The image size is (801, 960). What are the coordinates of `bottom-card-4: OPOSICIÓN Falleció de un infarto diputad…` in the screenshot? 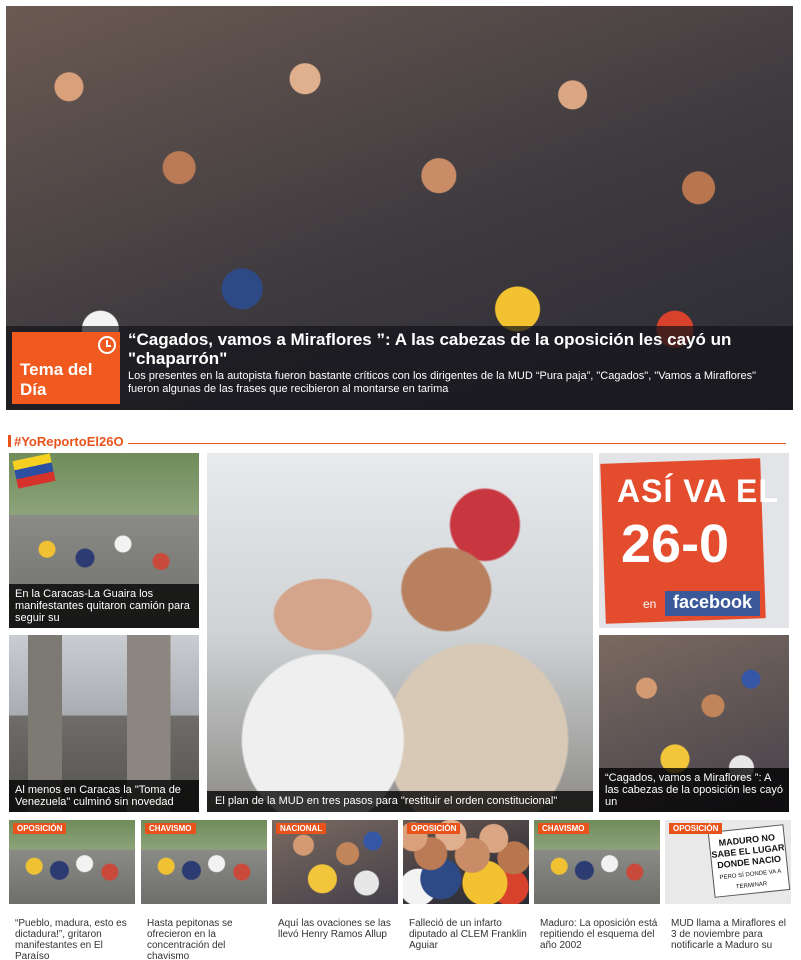 It's located at (466, 885).